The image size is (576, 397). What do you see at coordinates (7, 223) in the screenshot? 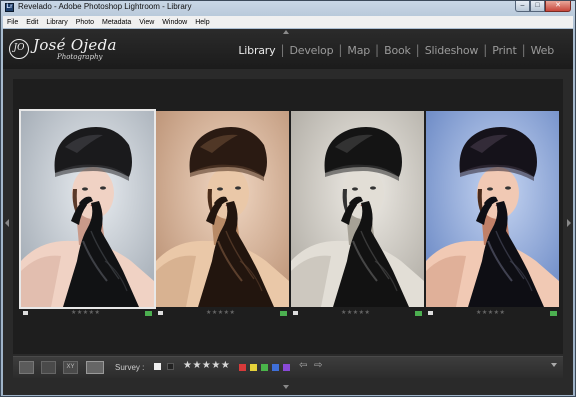
I see `left-panel-toggle-icon` at bounding box center [7, 223].